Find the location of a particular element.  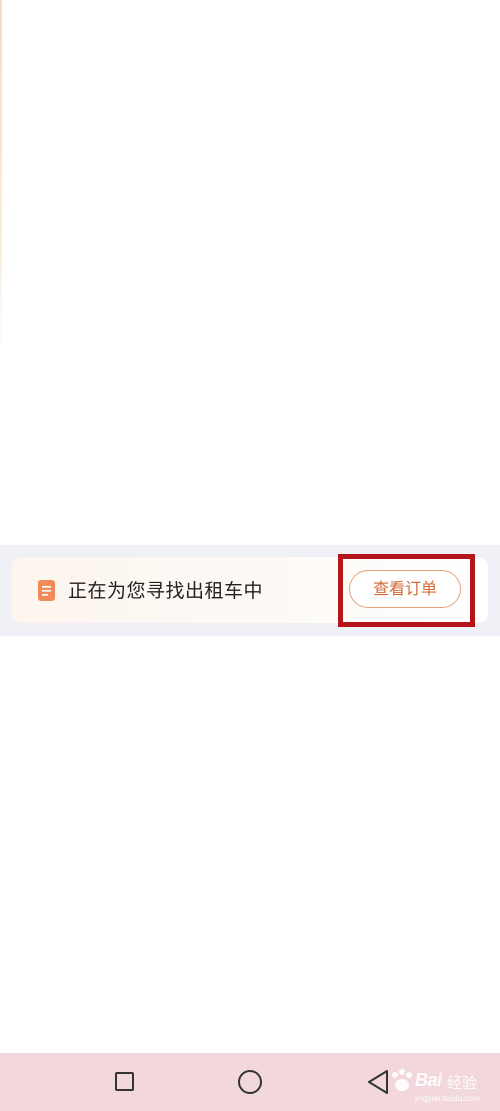

square-recents-icon is located at coordinates (124, 1081).